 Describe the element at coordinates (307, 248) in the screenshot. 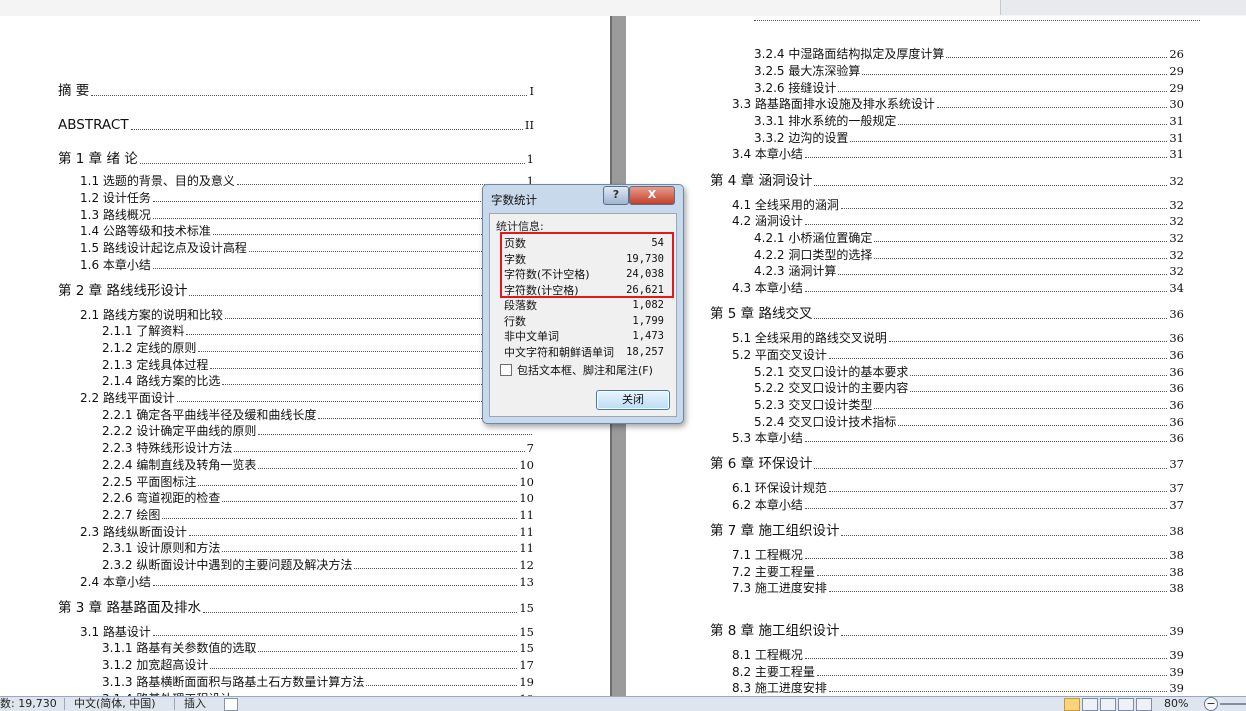

I see `toc-entry: 1.5 路线设计起讫点及设计高程` at that location.